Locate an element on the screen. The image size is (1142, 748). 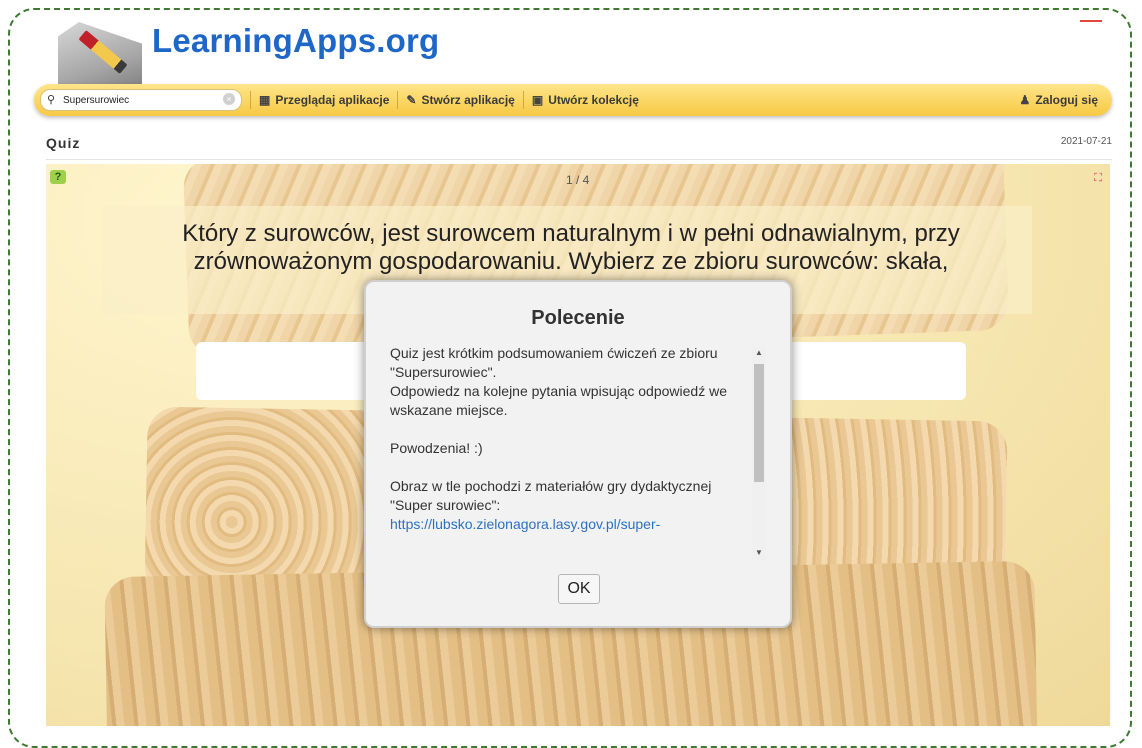
create-collection-label: Utwórz kolekcję is located at coordinates (593, 100).